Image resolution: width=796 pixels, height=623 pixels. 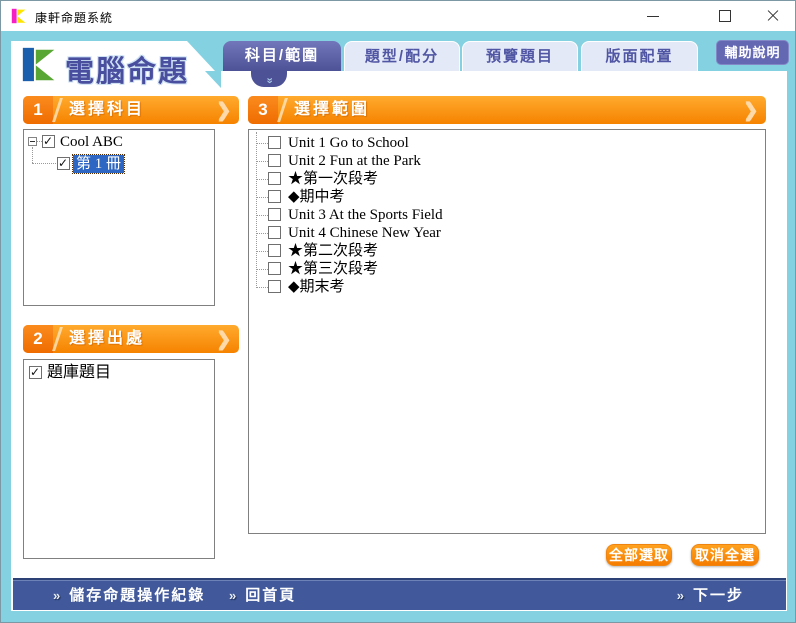 I want to click on save-record-link: » 儲存命題操作紀錄, so click(x=129, y=596).